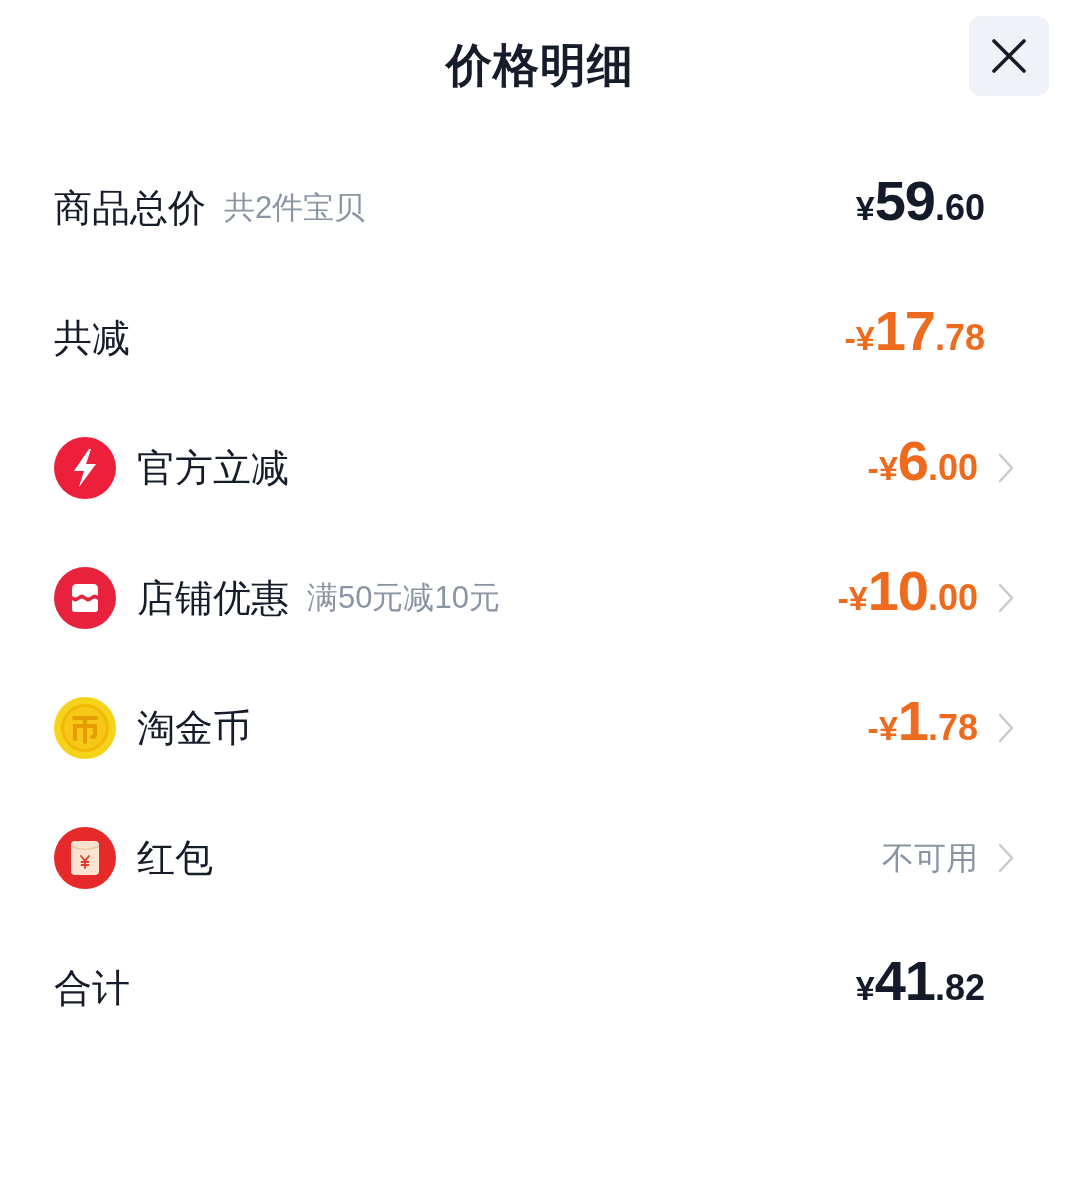 This screenshot has width=1080, height=1189. Describe the element at coordinates (85, 598) in the screenshot. I see `shop-icon` at that location.